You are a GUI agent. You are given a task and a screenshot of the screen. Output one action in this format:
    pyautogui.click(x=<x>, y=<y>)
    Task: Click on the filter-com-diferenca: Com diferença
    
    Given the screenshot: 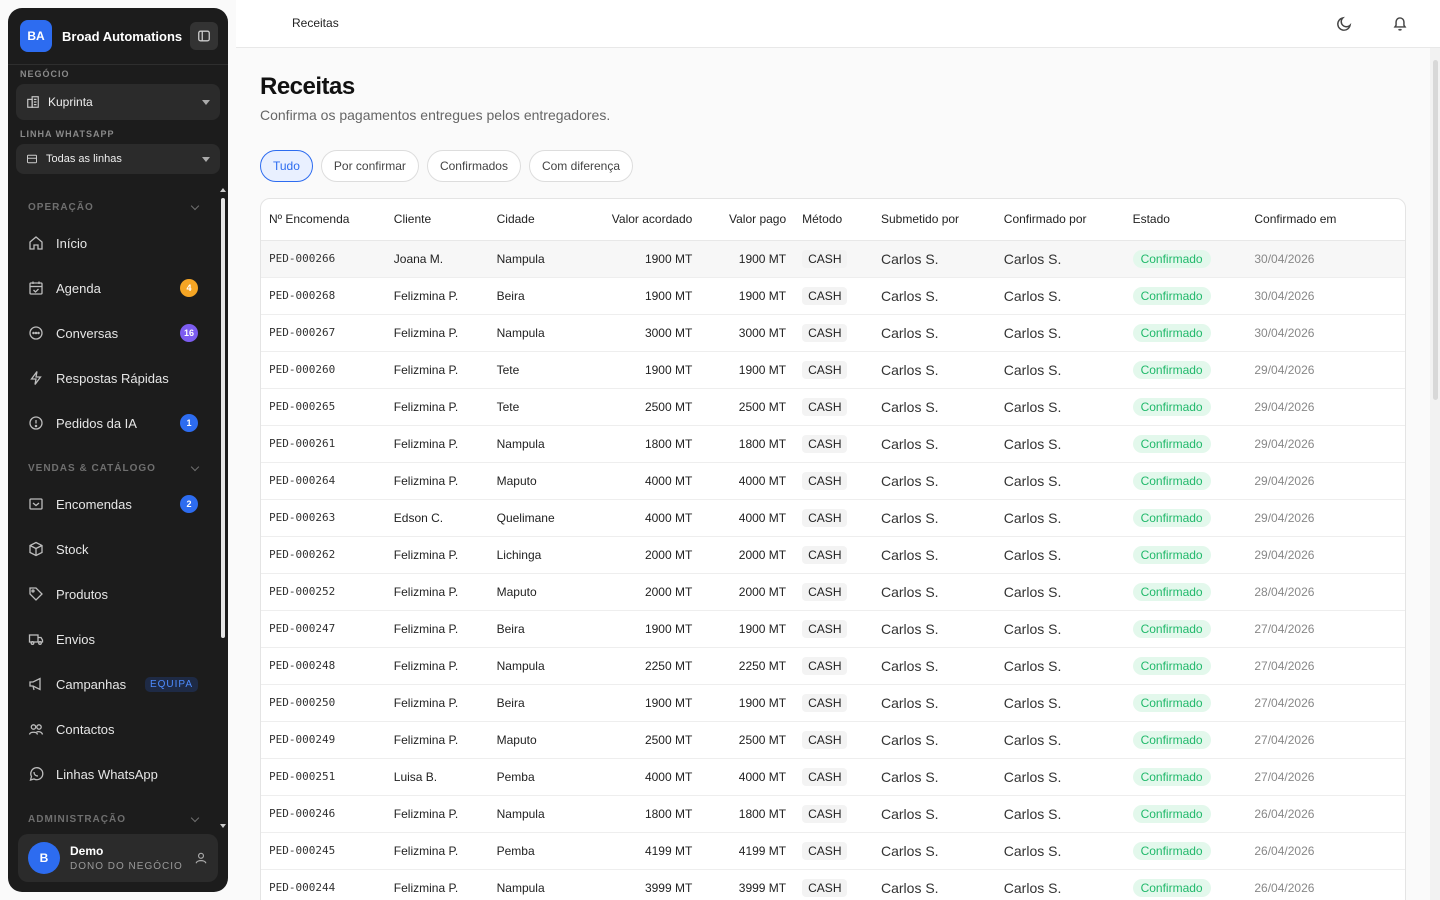 What is the action you would take?
    pyautogui.click(x=581, y=166)
    